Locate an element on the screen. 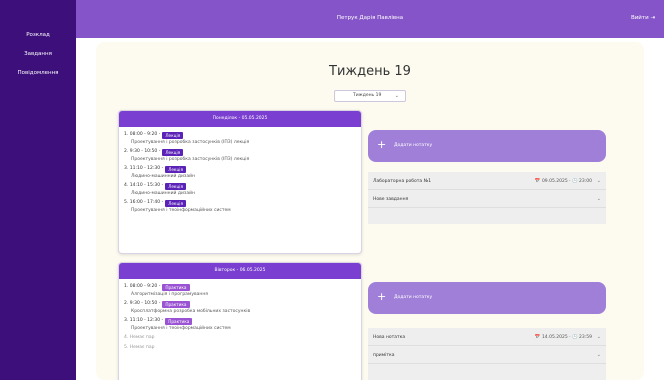 The width and height of the screenshot is (664, 380). note-row: Нове завдання ⌄ is located at coordinates (487, 199).